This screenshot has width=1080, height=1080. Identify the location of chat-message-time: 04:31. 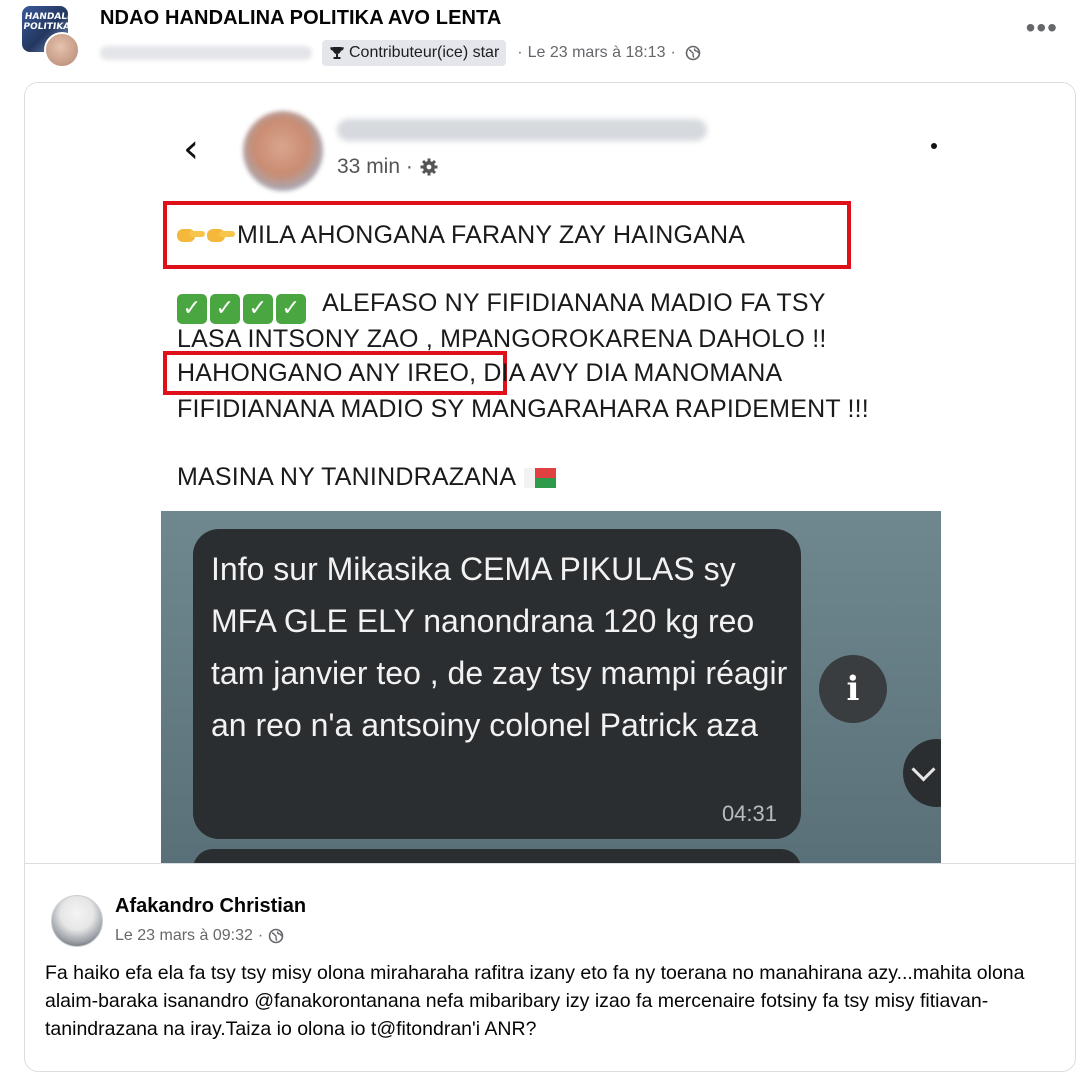
(749, 813).